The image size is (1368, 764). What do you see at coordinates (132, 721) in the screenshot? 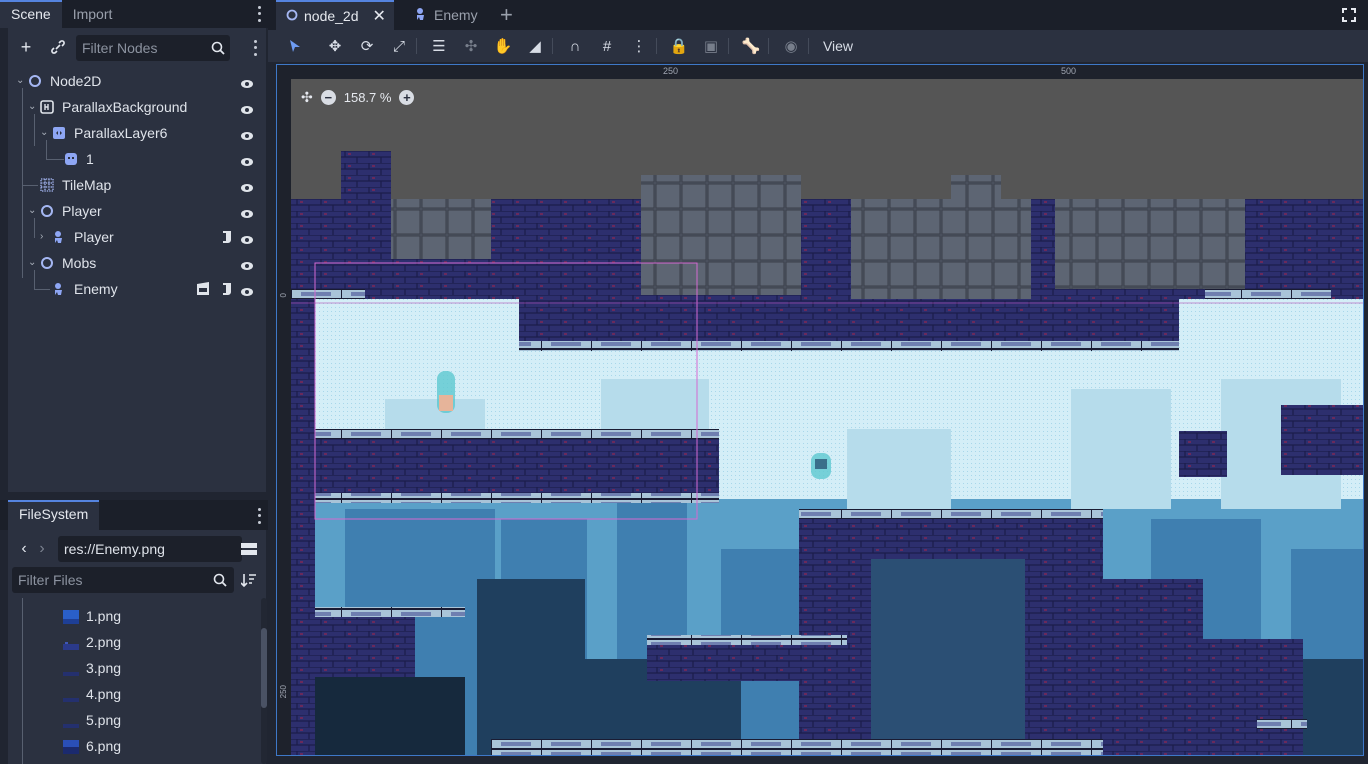
I see `file-item: 5.png` at bounding box center [132, 721].